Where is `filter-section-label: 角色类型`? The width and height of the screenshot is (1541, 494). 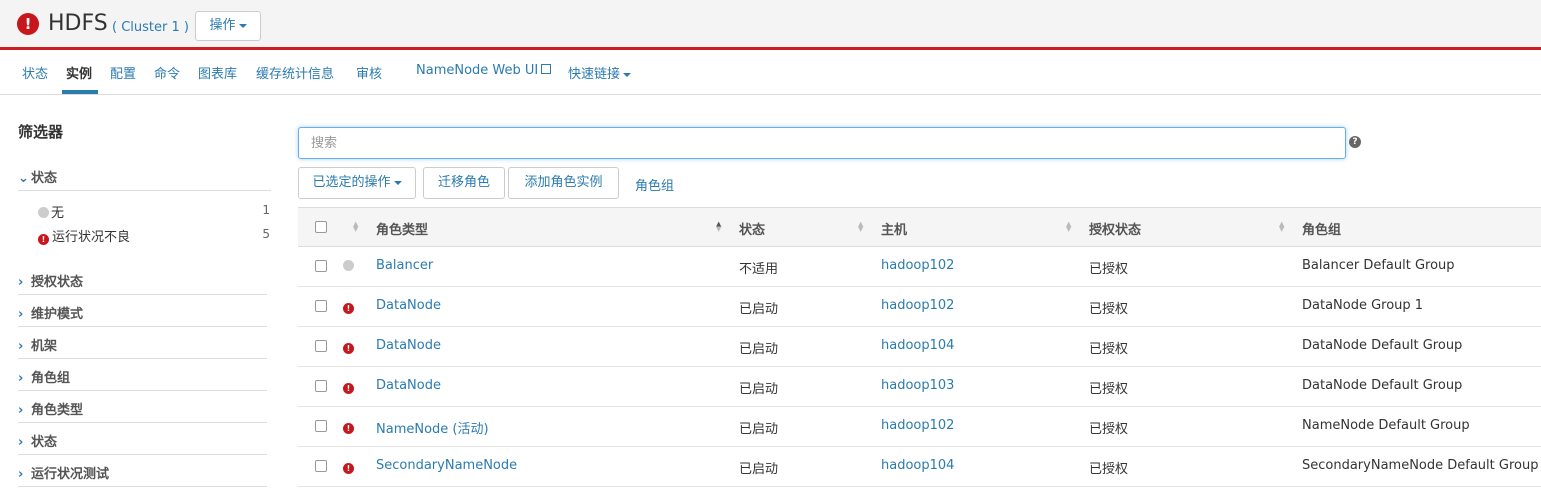
filter-section-label: 角色类型 is located at coordinates (57, 410).